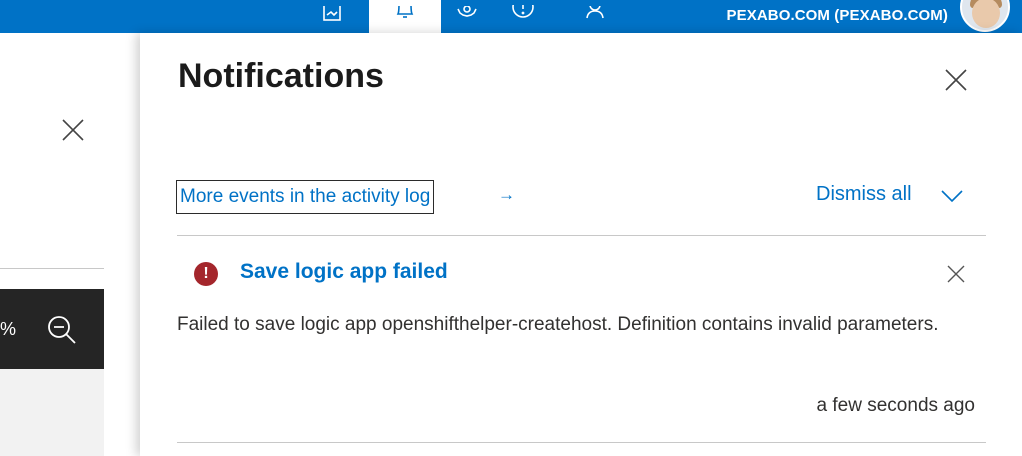 The height and width of the screenshot is (456, 1022). What do you see at coordinates (70, 244) in the screenshot?
I see `background-blade: %` at bounding box center [70, 244].